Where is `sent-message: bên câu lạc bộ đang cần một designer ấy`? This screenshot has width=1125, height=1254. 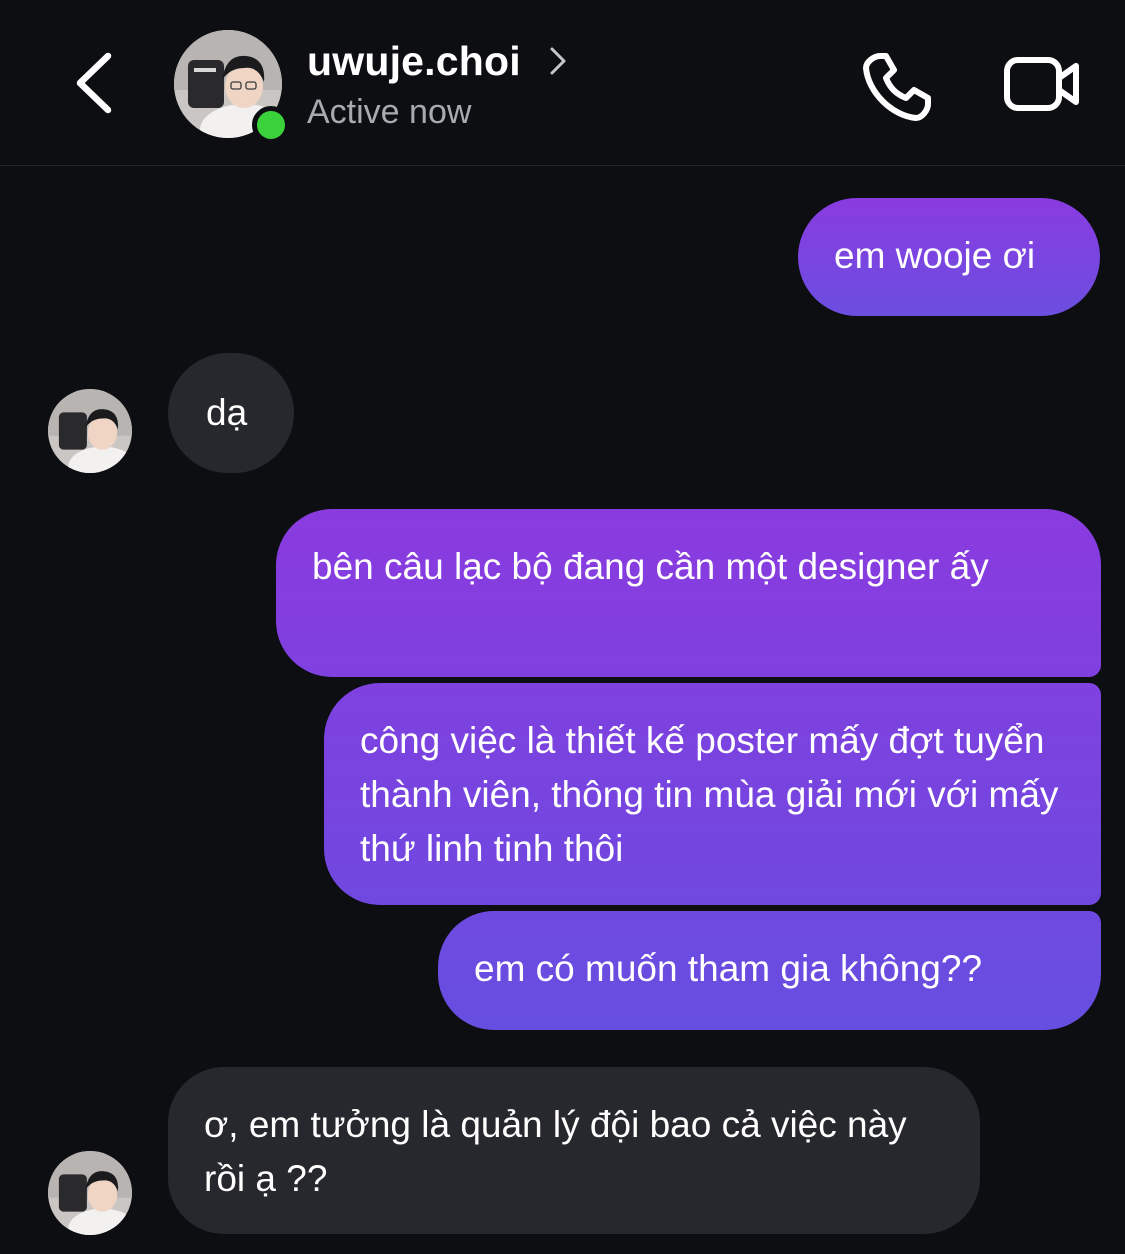
sent-message: bên câu lạc bộ đang cần một designer ấy is located at coordinates (688, 593).